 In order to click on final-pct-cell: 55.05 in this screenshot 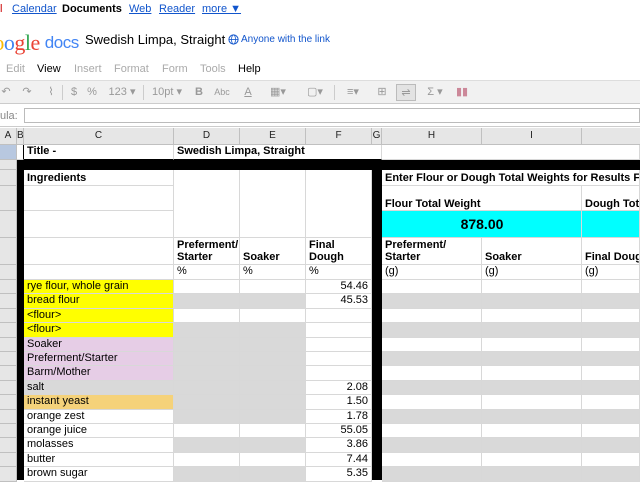, I will do `click(339, 431)`.